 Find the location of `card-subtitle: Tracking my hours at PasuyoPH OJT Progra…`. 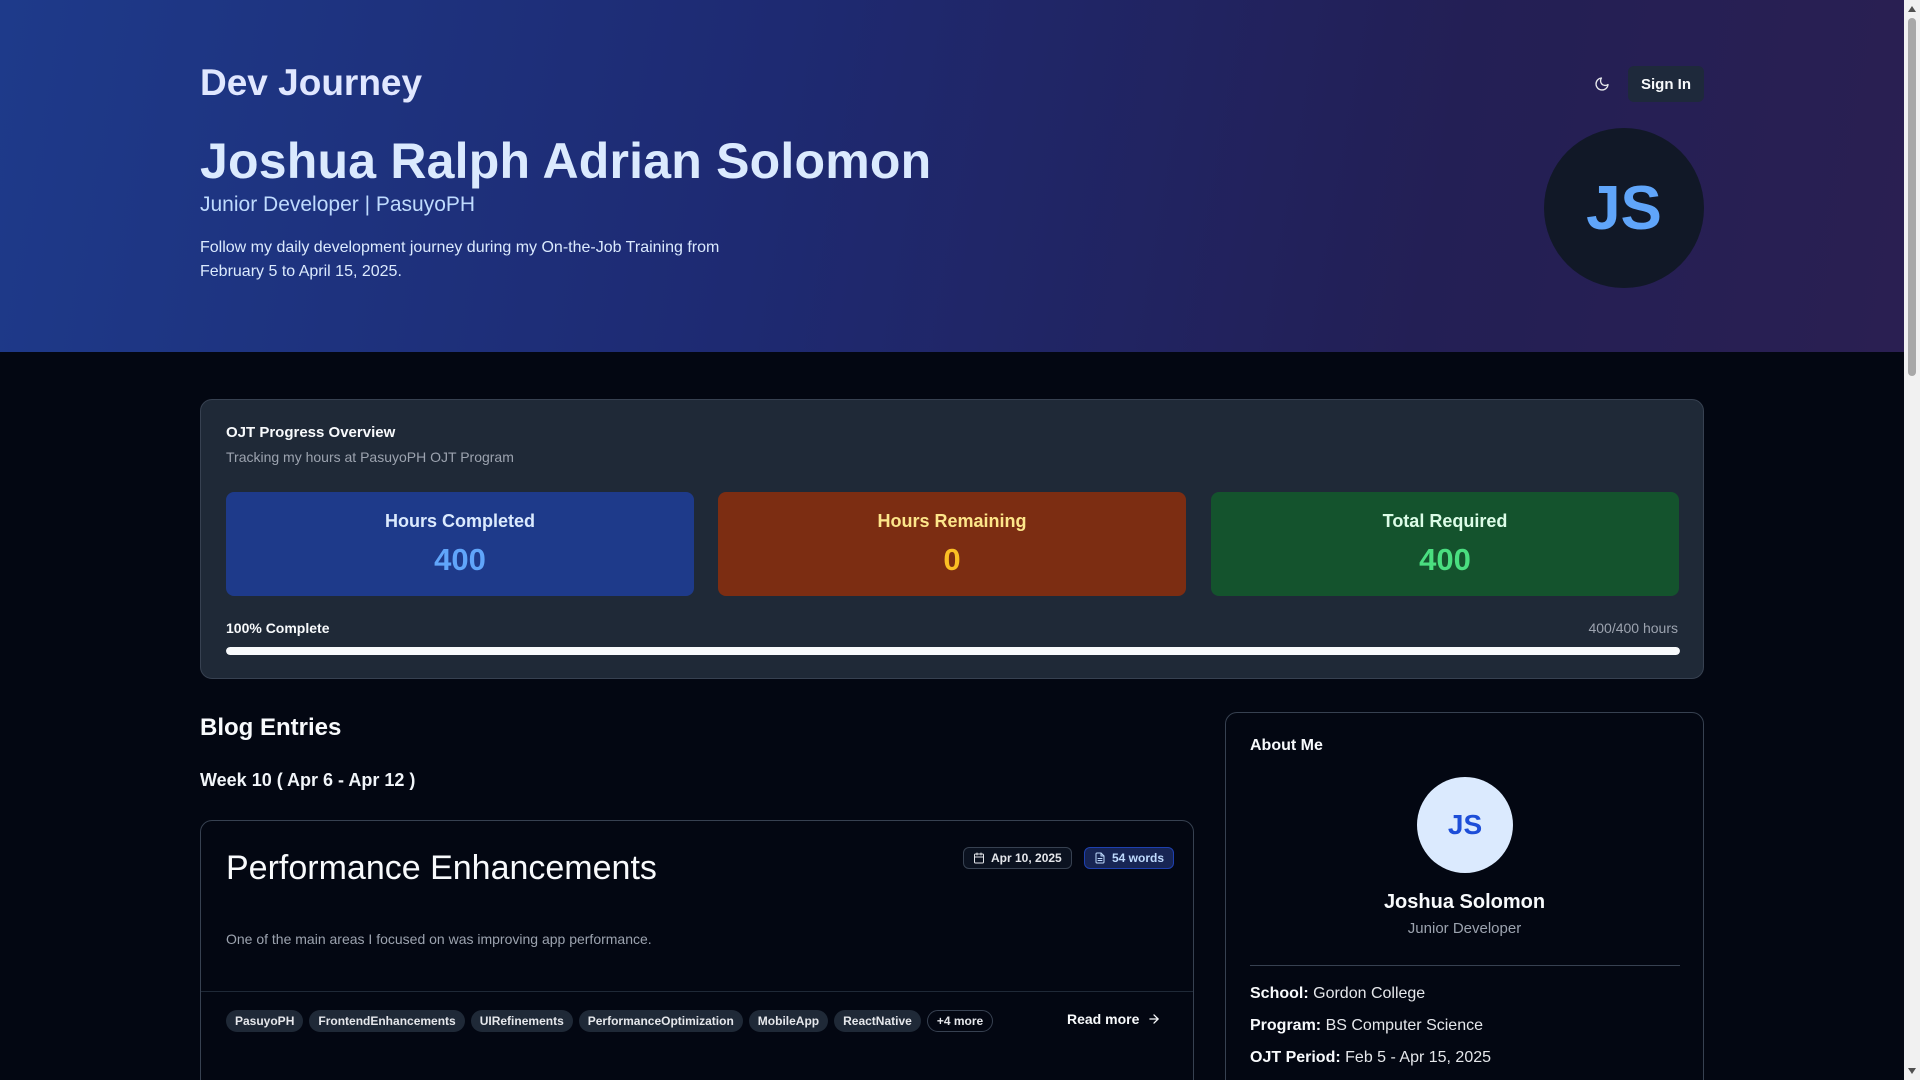

card-subtitle: Tracking my hours at PasuyoPH OJT Progra… is located at coordinates (370, 457).